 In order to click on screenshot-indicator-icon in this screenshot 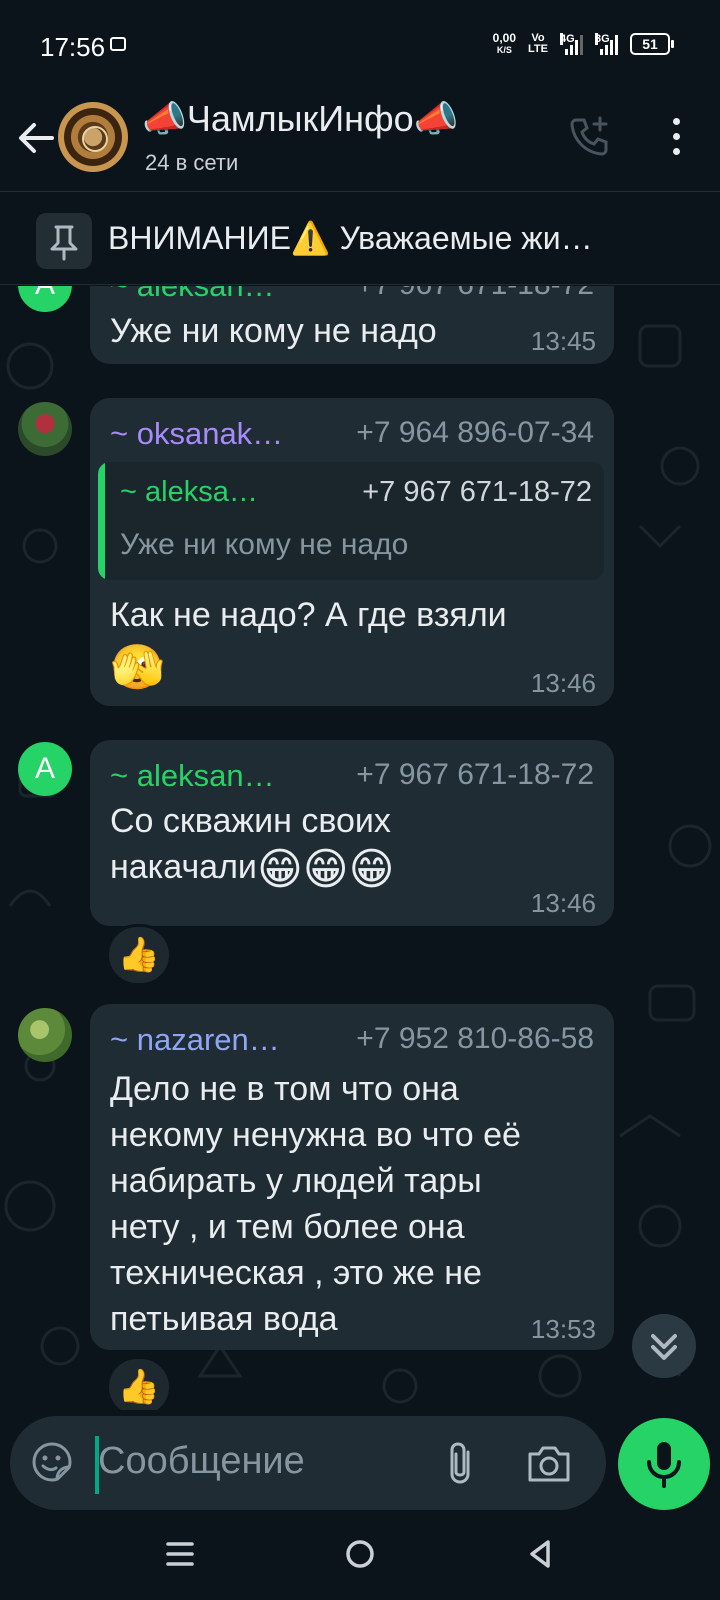, I will do `click(118, 44)`.